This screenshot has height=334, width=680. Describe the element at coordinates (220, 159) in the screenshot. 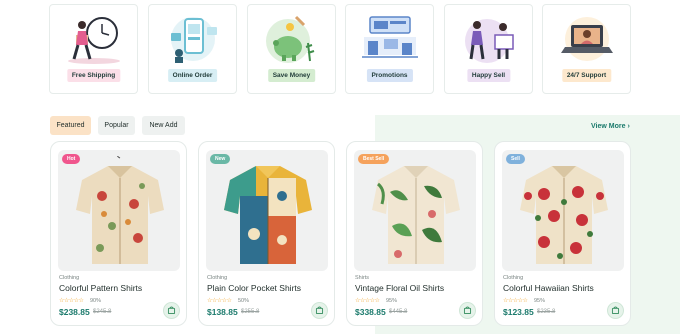

I see `badge-new: New` at that location.